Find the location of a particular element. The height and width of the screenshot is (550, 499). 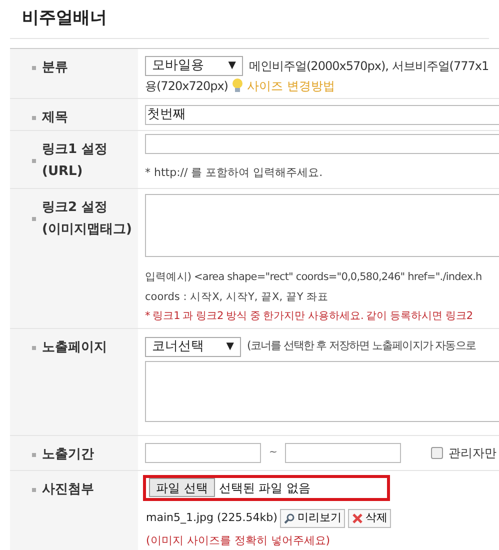

field-label: 노출기간 is located at coordinates (68, 455).